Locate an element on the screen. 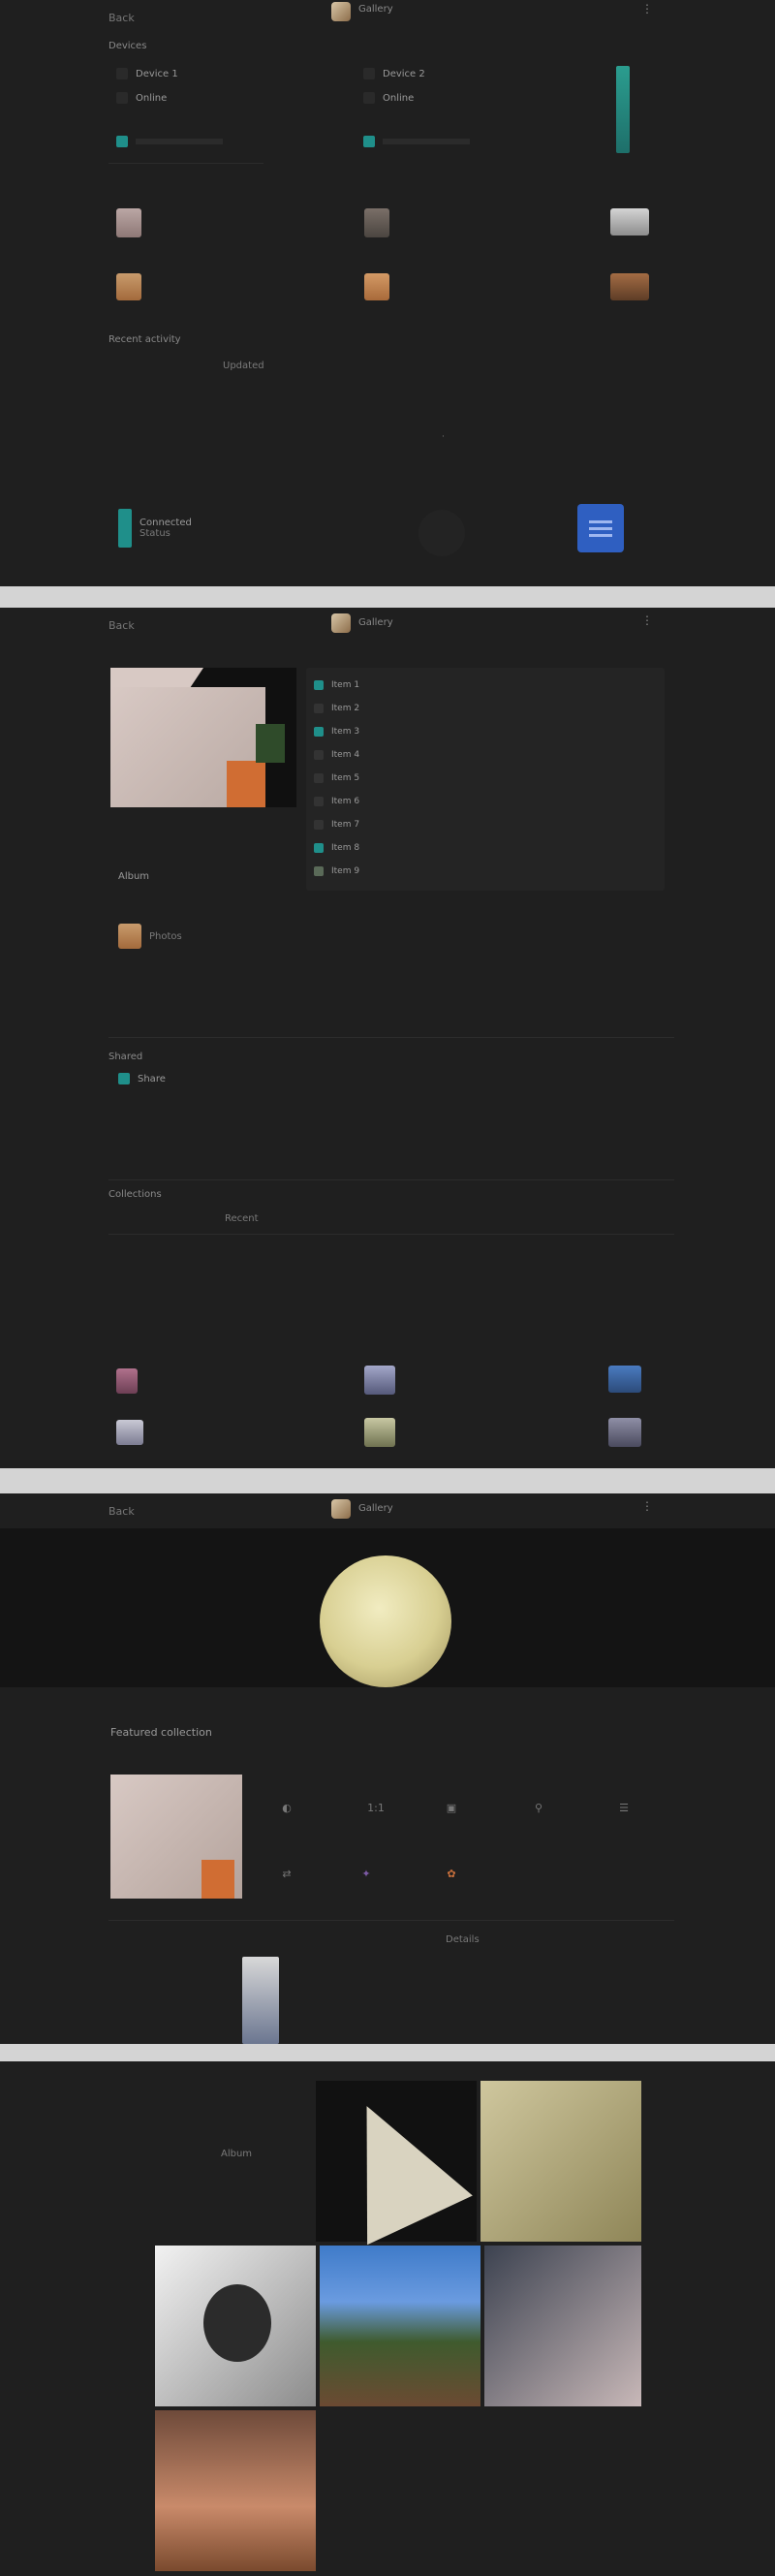 The height and width of the screenshot is (2576, 775). cover-green is located at coordinates (270, 743).